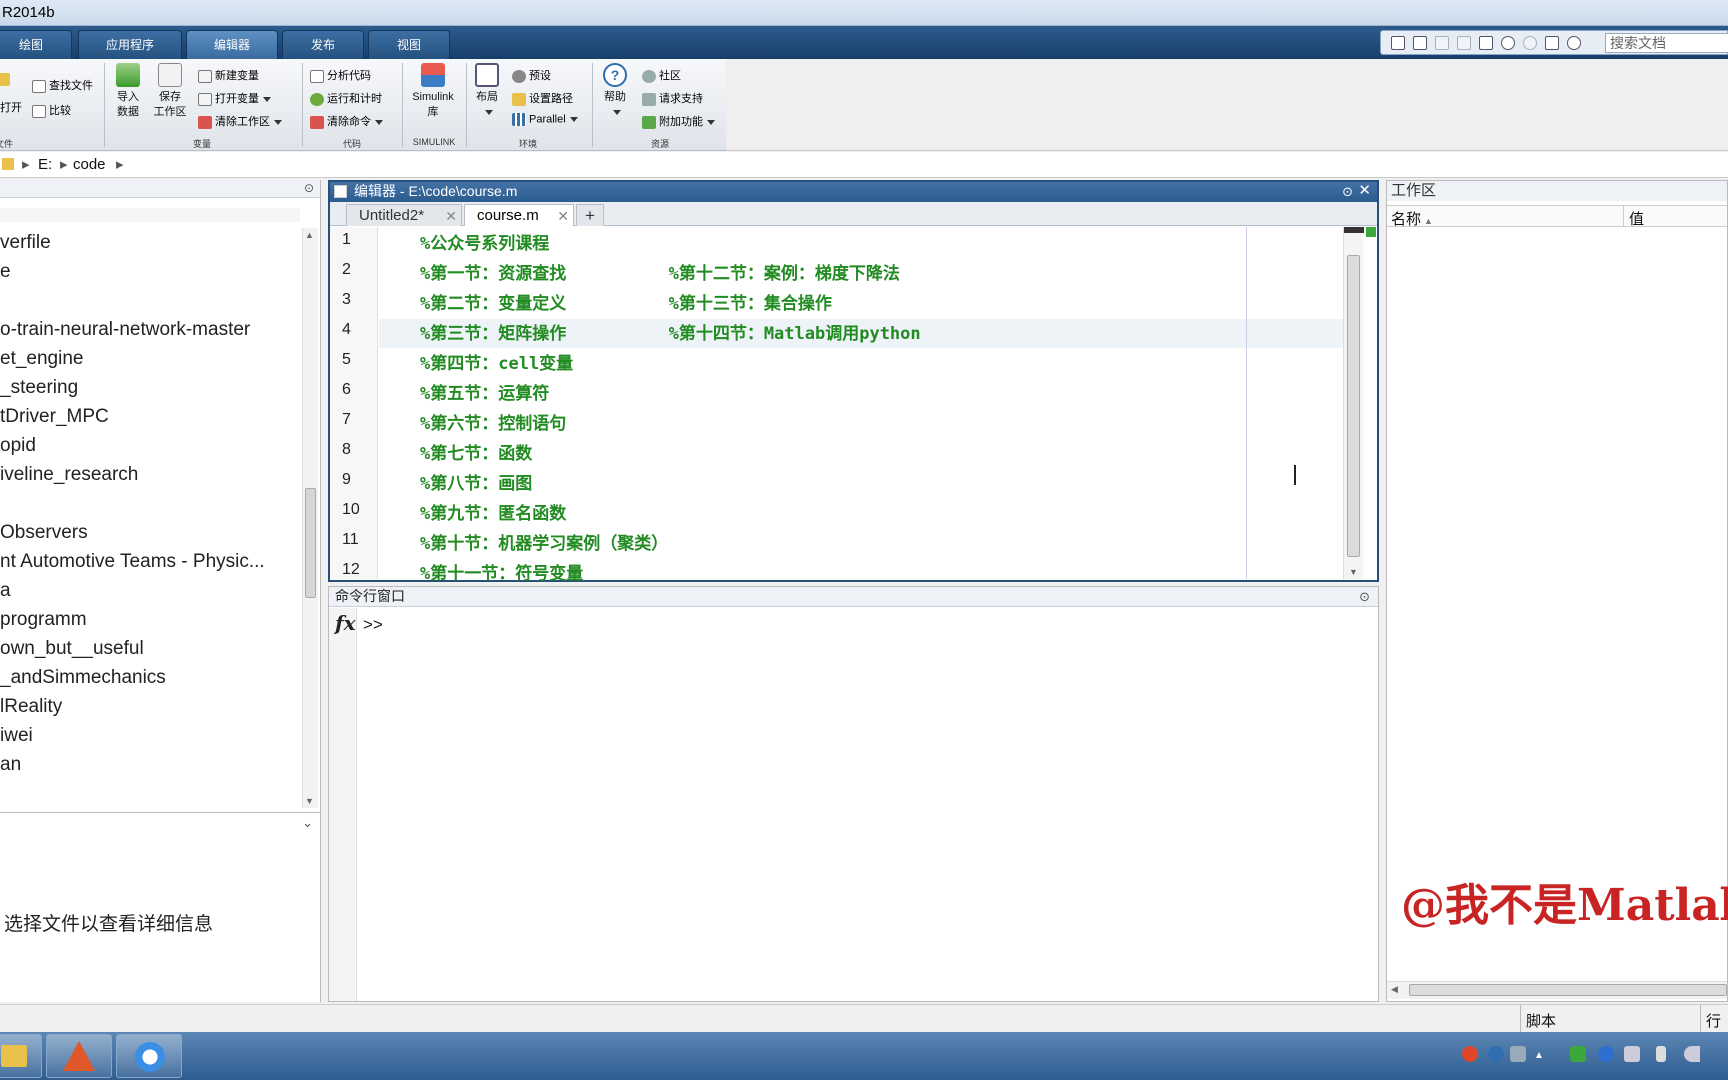  Describe the element at coordinates (41, 359) in the screenshot. I see `list-item: et_engine` at that location.